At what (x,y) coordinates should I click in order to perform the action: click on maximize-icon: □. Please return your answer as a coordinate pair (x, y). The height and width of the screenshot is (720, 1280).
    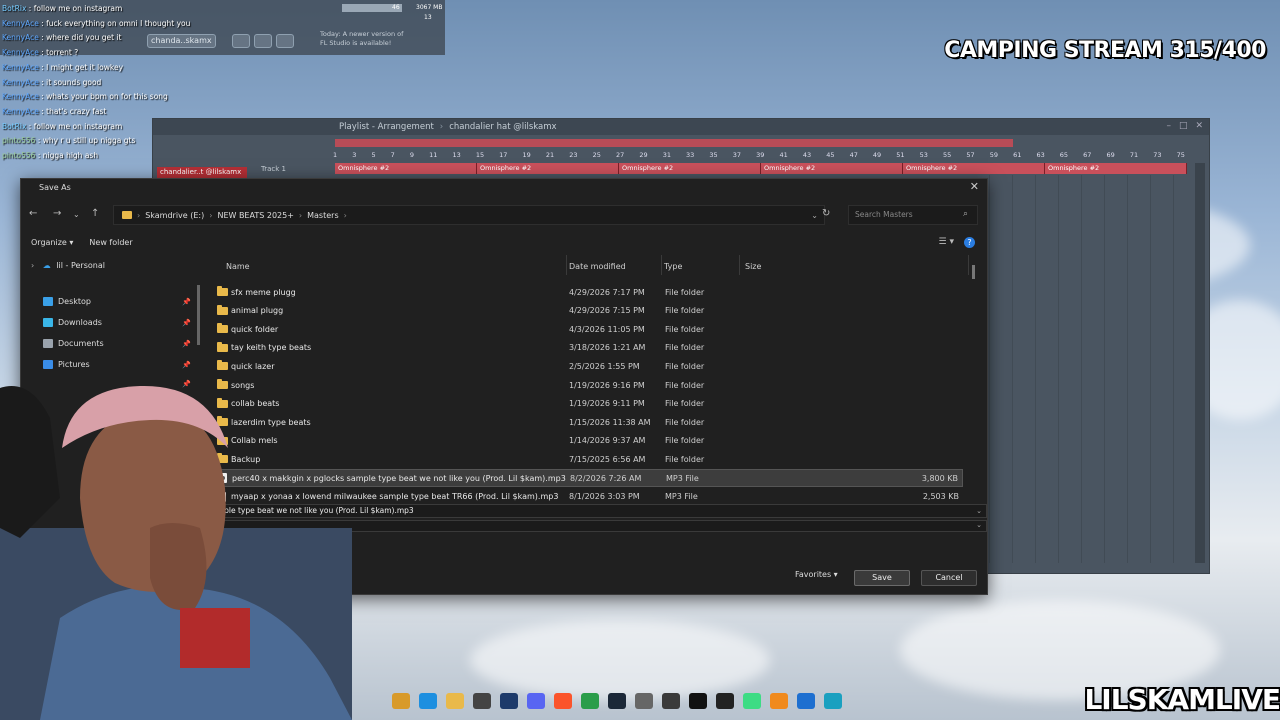
    Looking at the image, I should click on (1183, 126).